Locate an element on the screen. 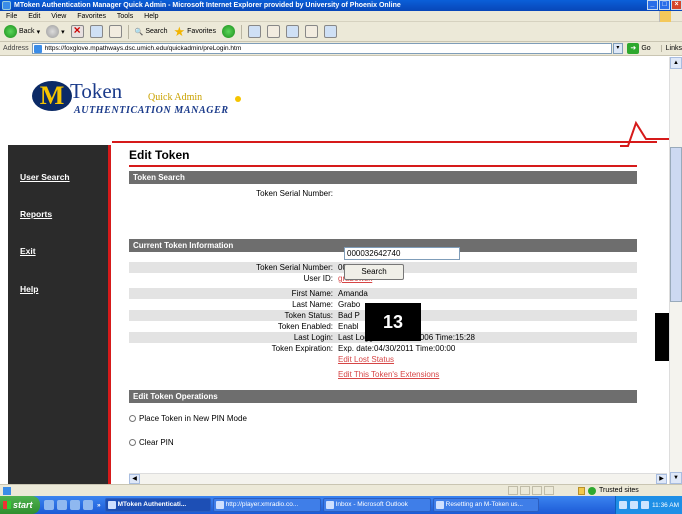  zone-label: Trusted sites is located at coordinates (619, 490).